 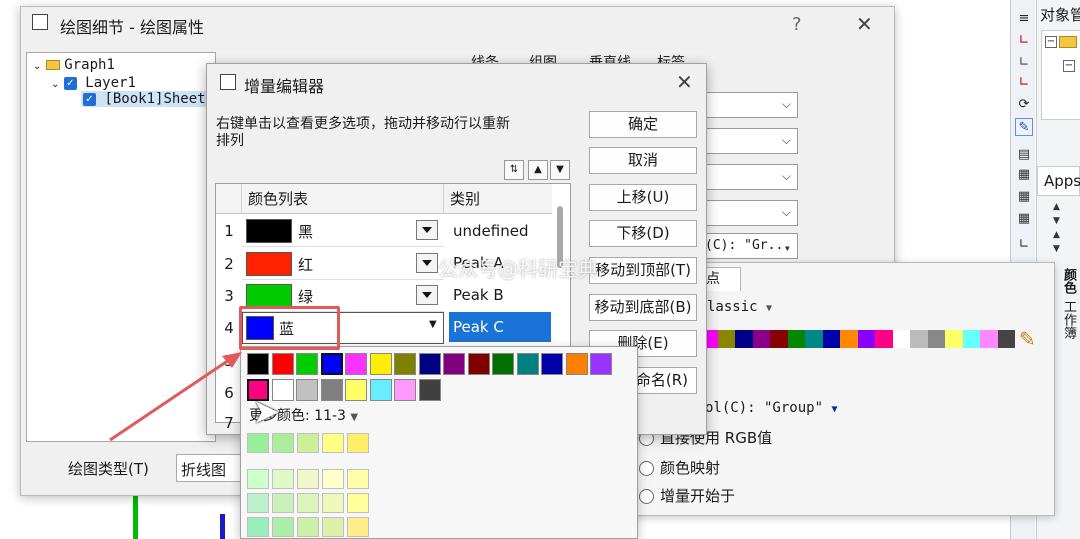 I want to click on grid2-icon: ▦, so click(x=1024, y=197).